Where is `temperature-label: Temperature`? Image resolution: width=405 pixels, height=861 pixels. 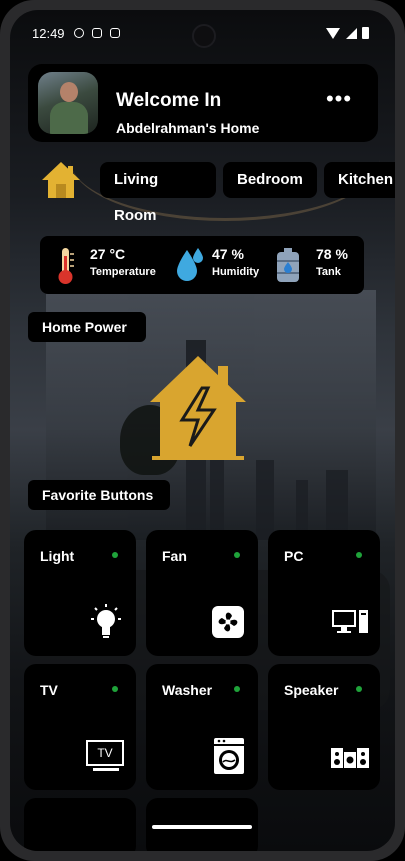 temperature-label: Temperature is located at coordinates (123, 272).